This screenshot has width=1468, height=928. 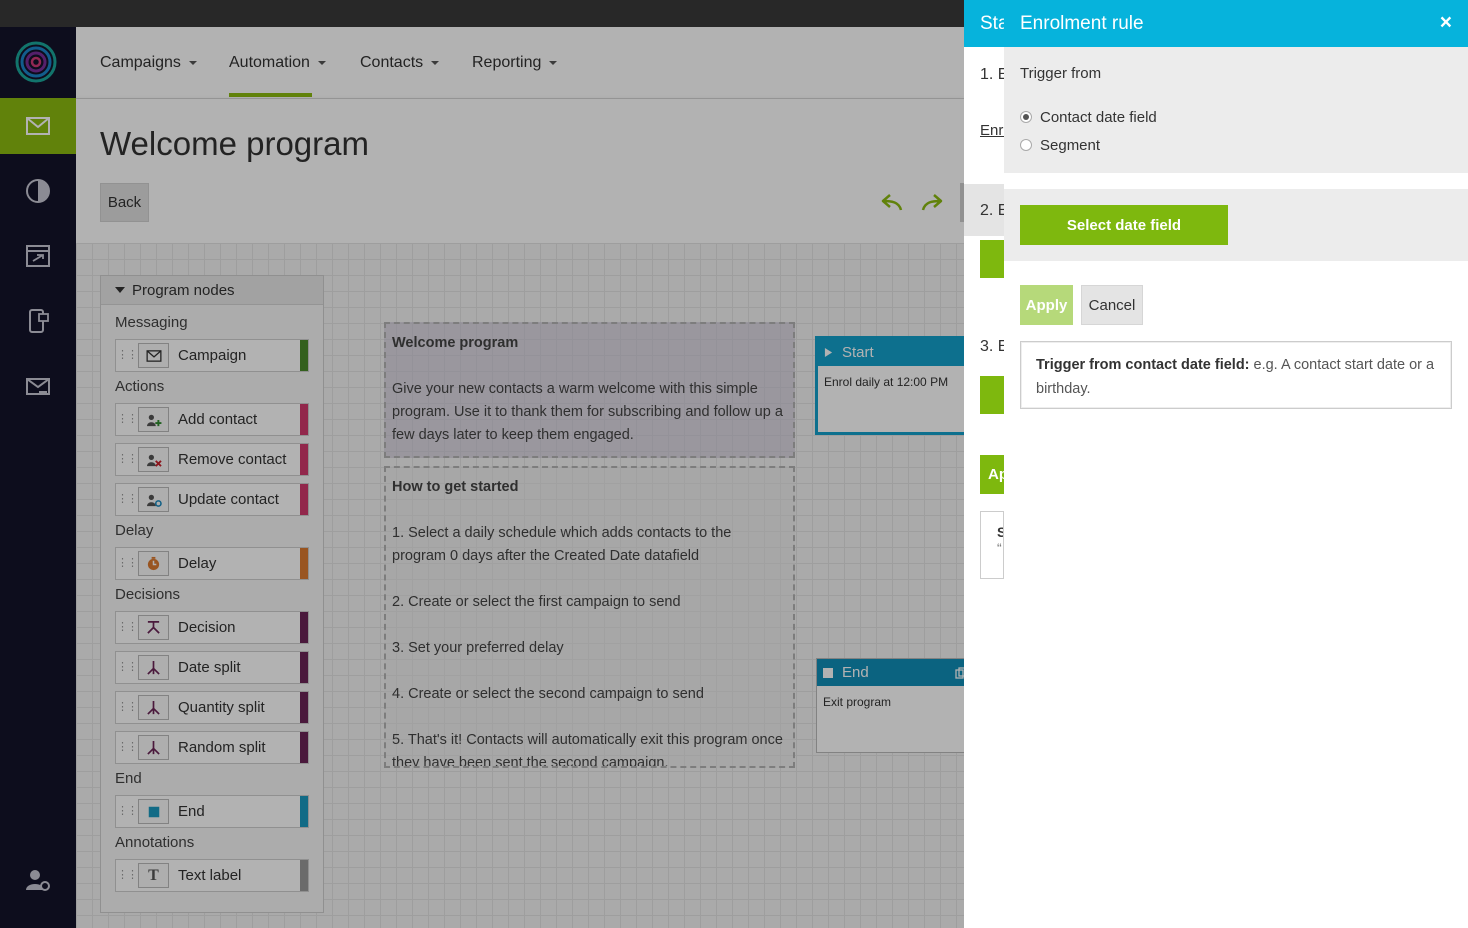 I want to click on info-bold-text: Trigger from contact date field:, so click(x=1143, y=365).